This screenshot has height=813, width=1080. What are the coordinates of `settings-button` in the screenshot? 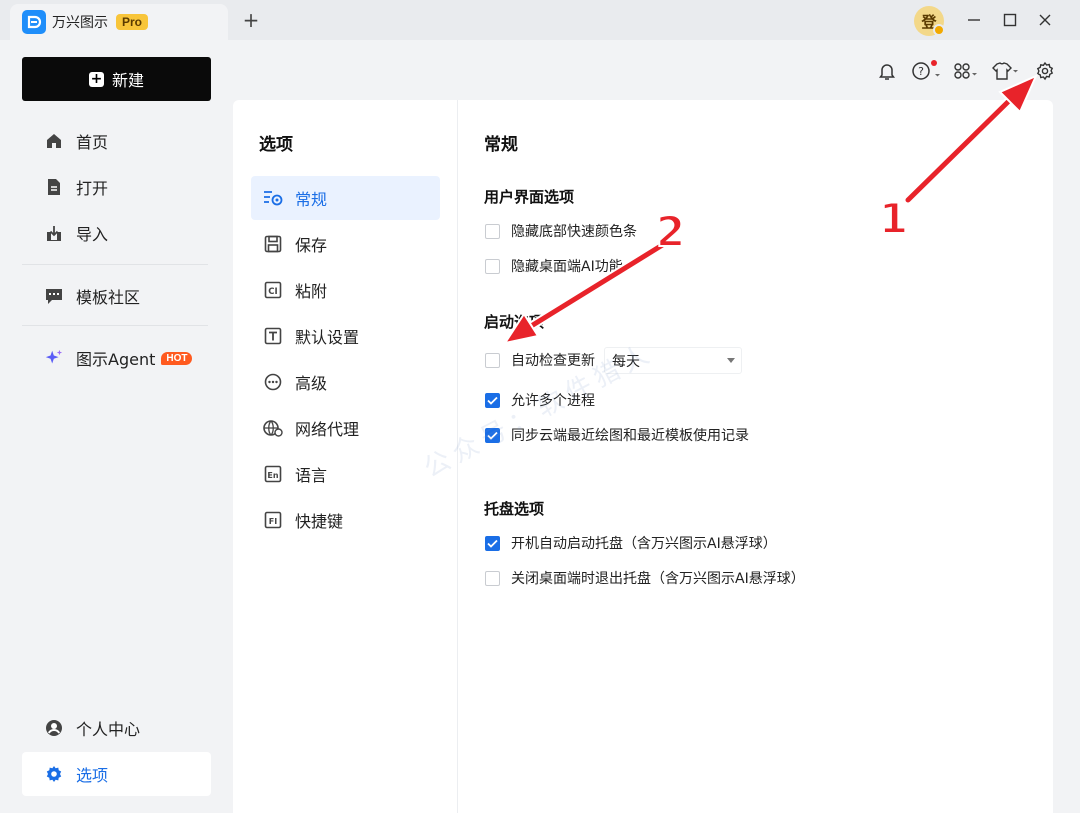 It's located at (1045, 71).